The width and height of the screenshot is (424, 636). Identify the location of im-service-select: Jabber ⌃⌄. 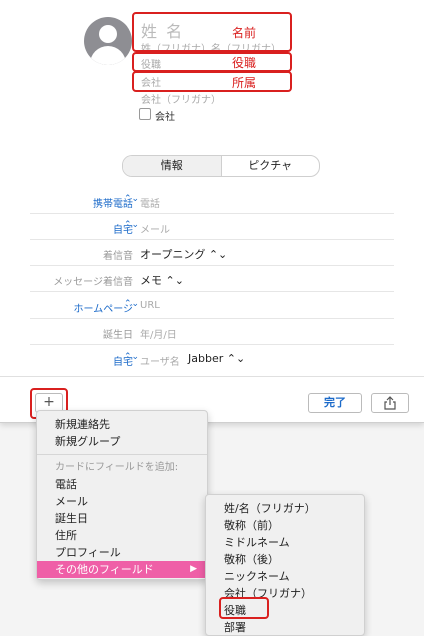
(216, 358).